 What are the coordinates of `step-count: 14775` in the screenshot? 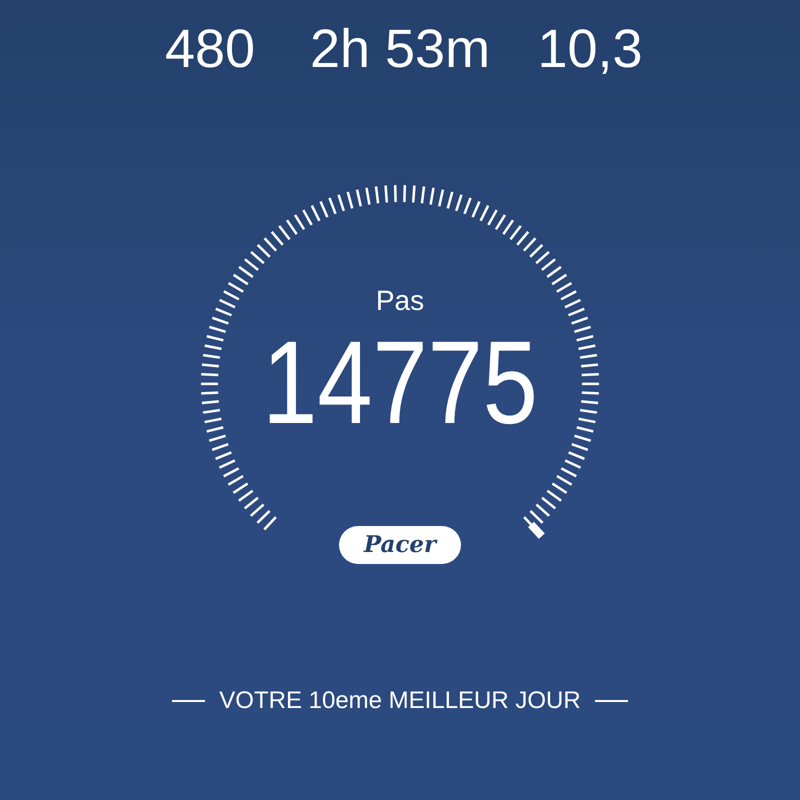 It's located at (400, 383).